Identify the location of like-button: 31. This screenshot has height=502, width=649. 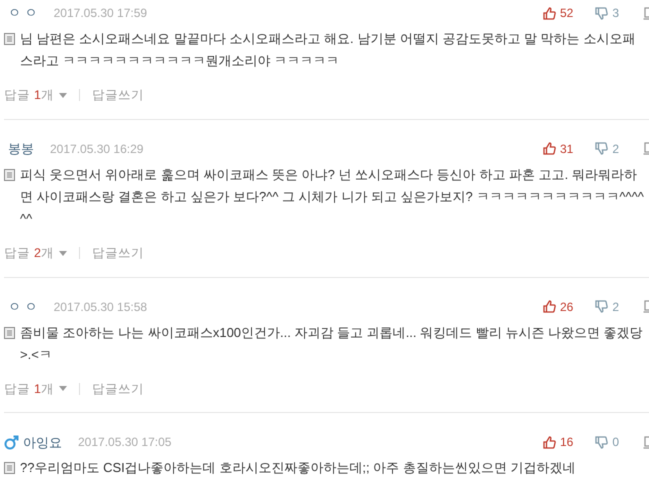
(558, 149).